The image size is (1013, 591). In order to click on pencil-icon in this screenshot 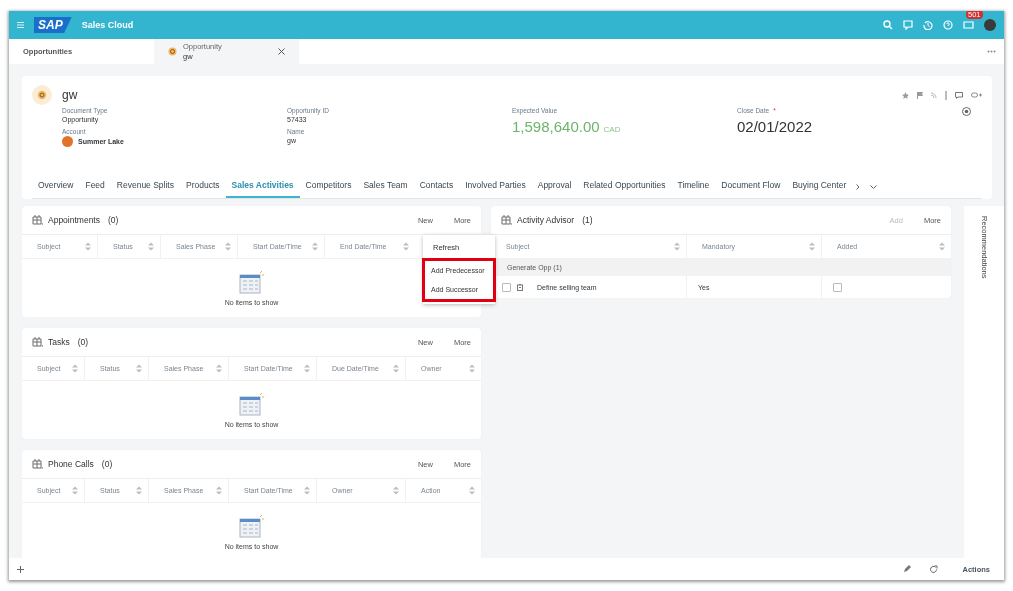, I will do `click(907, 569)`.